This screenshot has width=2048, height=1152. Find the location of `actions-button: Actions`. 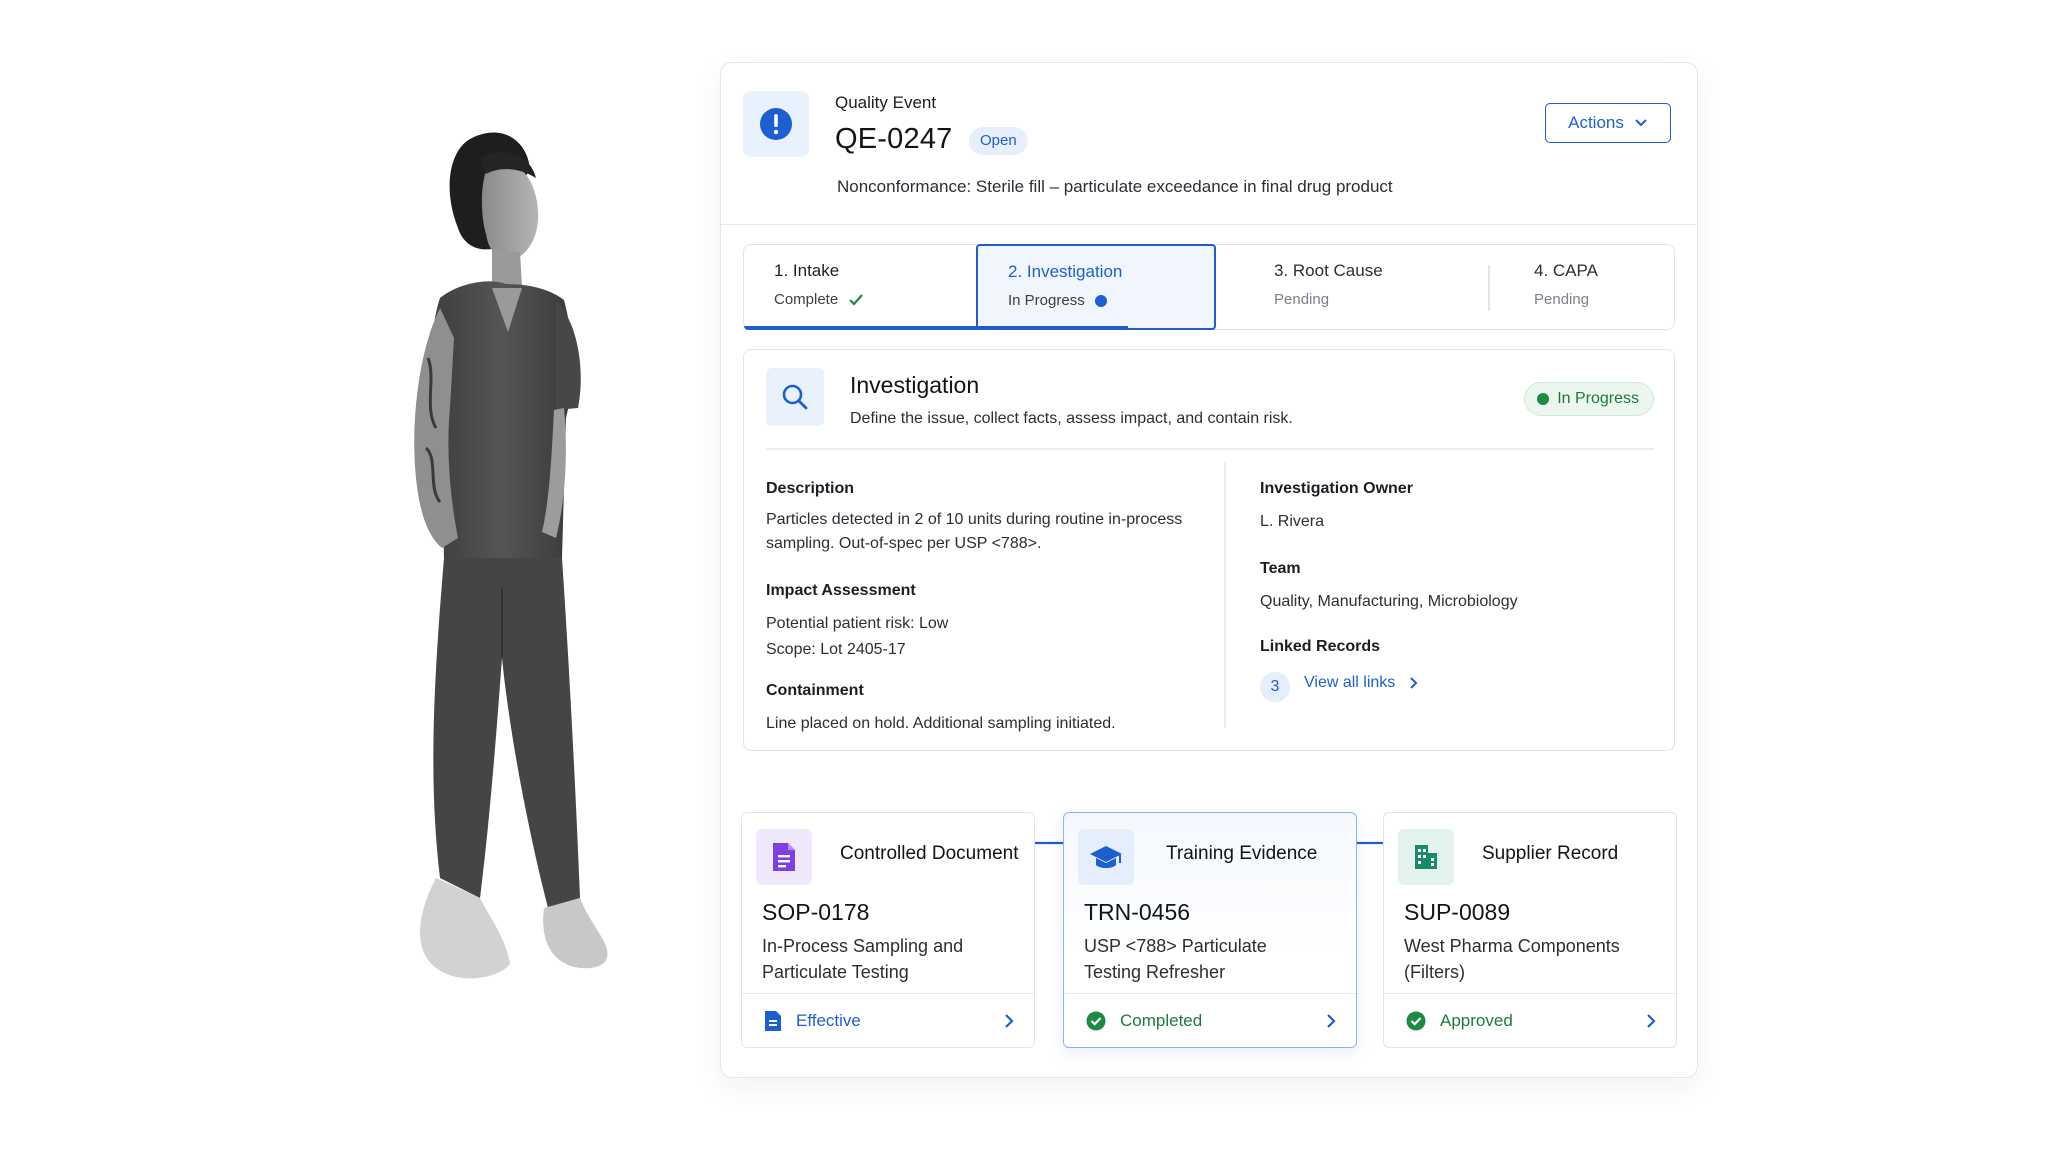

actions-button: Actions is located at coordinates (1608, 123).